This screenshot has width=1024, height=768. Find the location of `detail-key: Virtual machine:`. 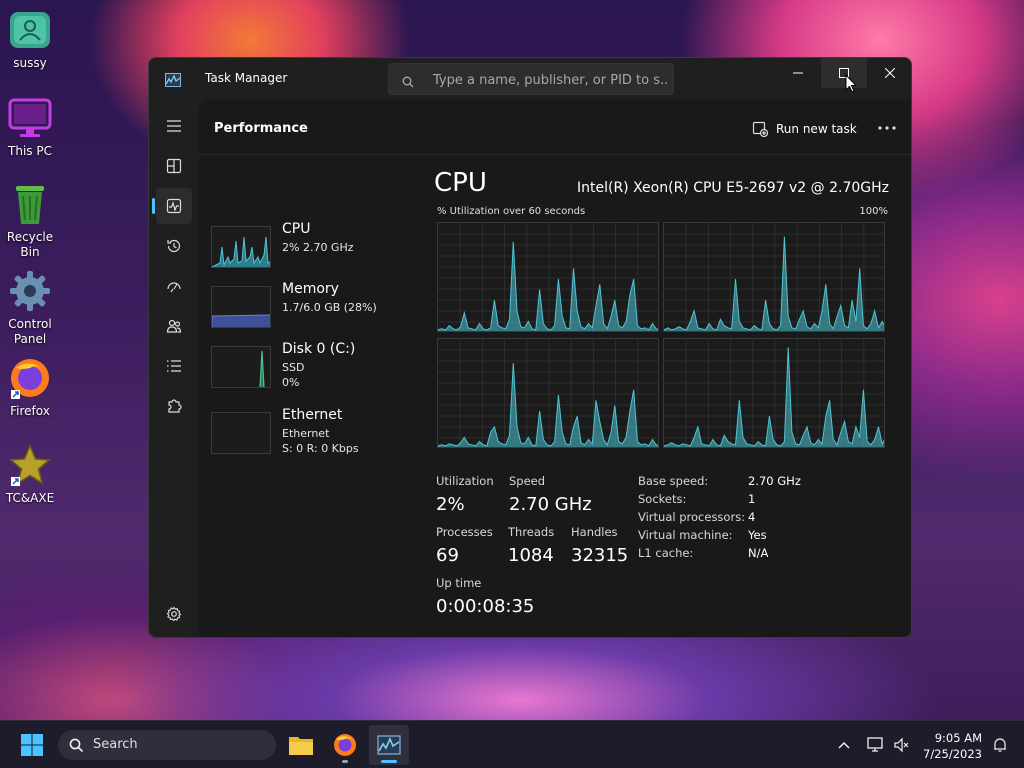

detail-key: Virtual machine: is located at coordinates (685, 535).